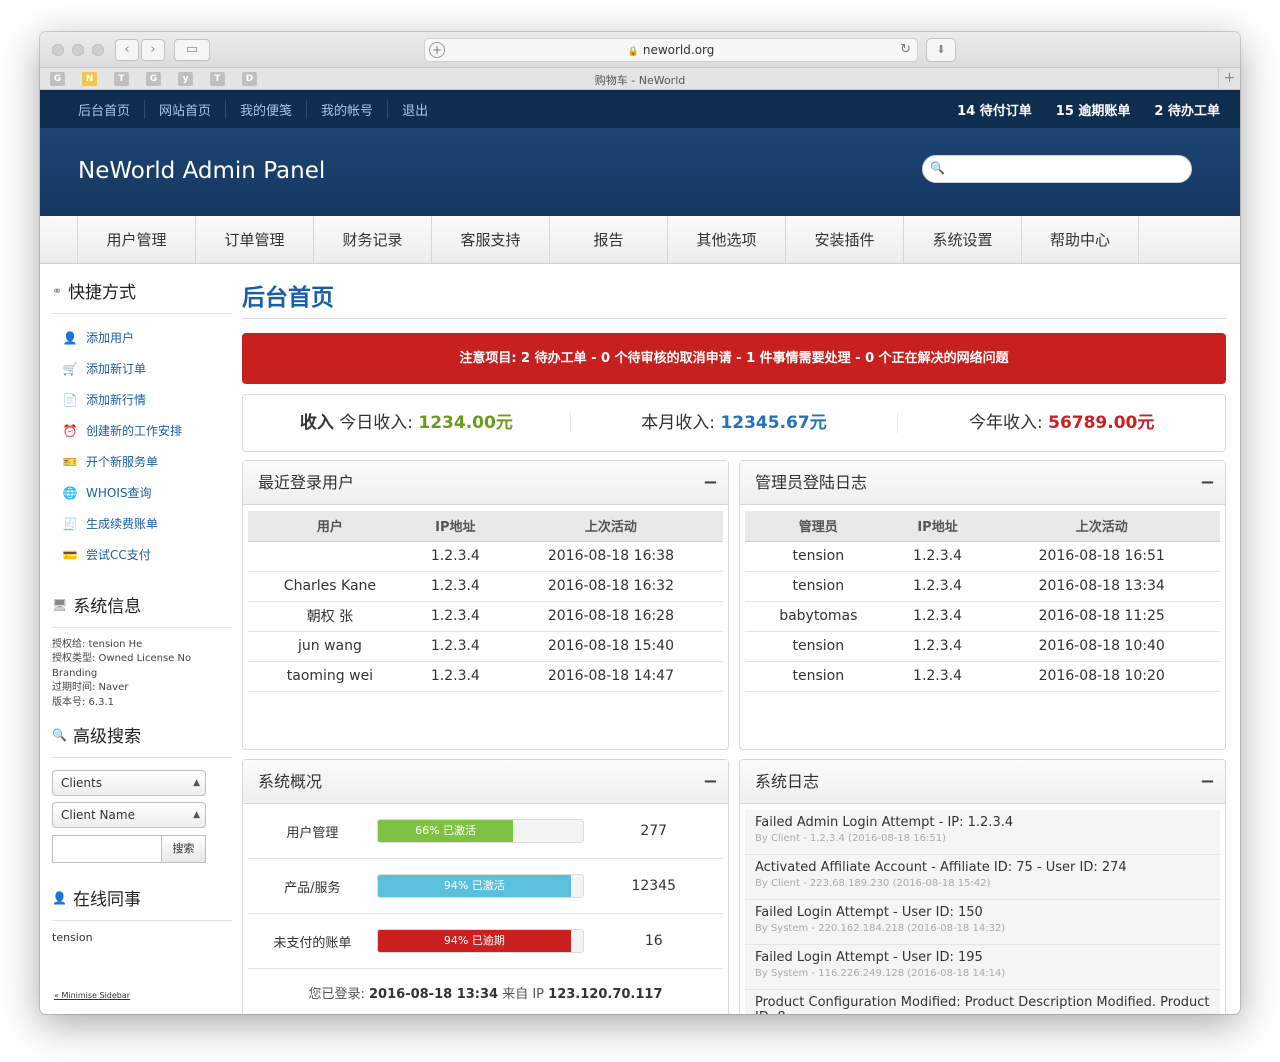 The height and width of the screenshot is (1062, 1280). I want to click on shortcut-new-ticket: 🎫 开个新服务单, so click(147, 461).